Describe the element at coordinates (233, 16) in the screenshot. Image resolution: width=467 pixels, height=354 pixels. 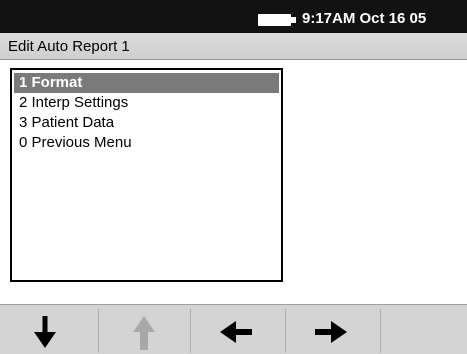
I see `status-bar: 9:17AM Oct 16 05` at that location.